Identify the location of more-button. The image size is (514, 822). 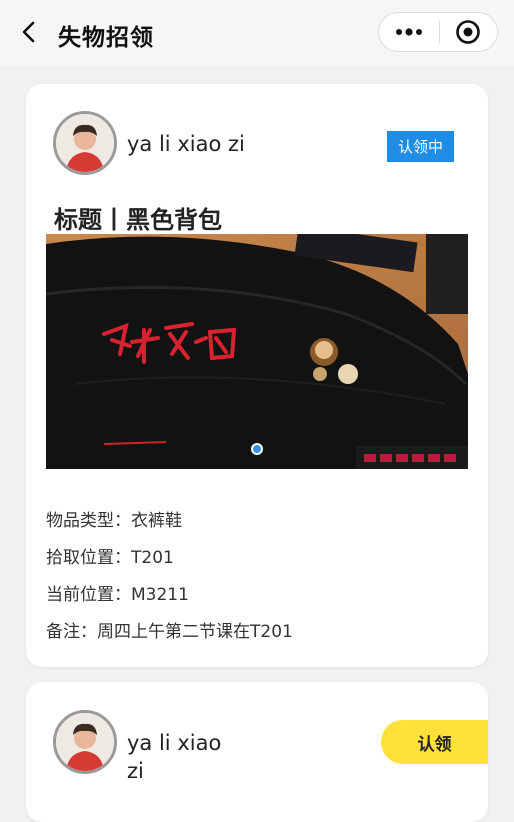
(409, 32).